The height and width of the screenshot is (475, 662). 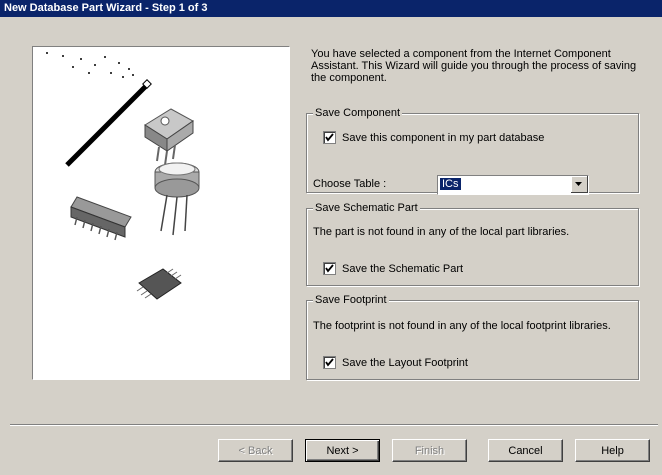 I want to click on sparkle-dots, so click(x=90, y=65).